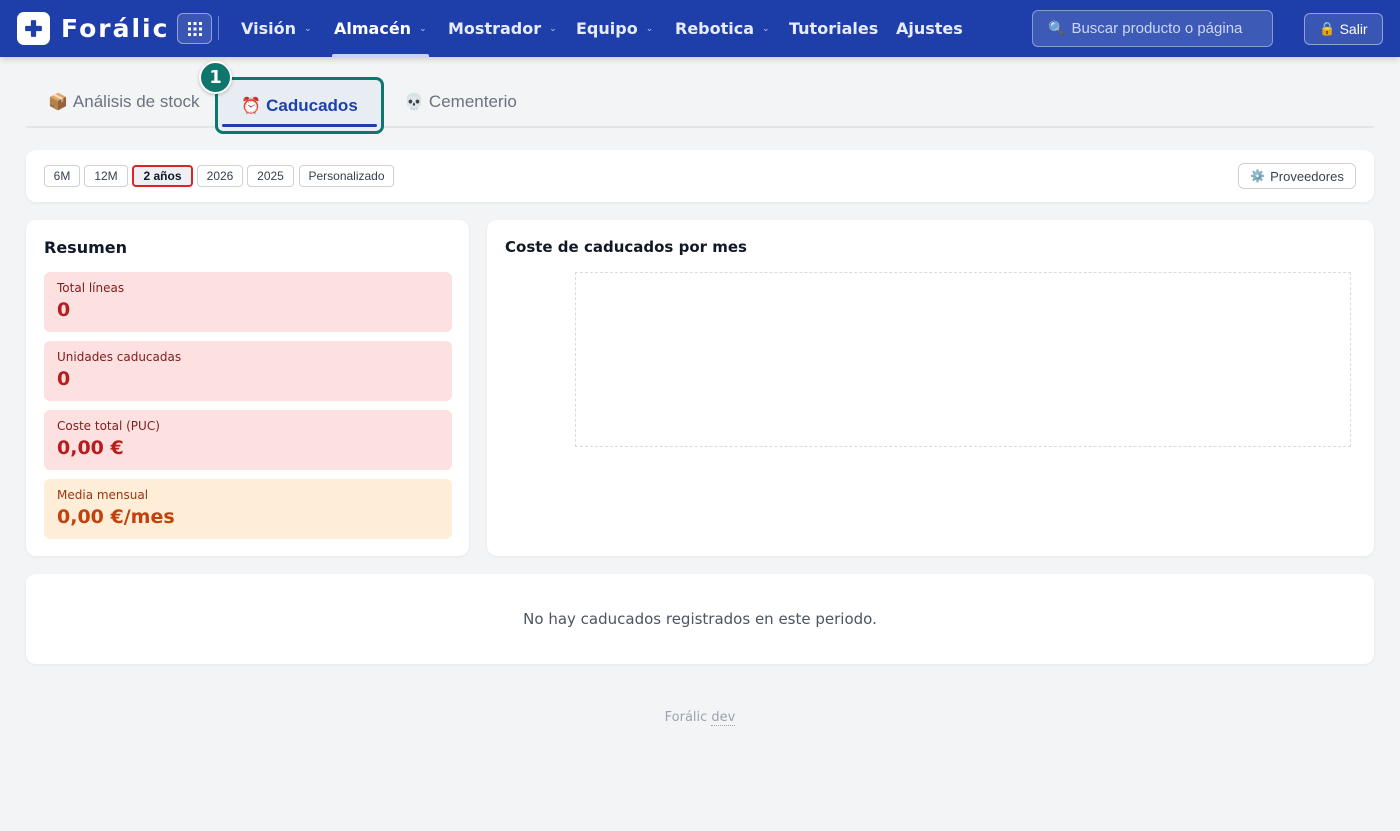 This screenshot has height=831, width=1400. I want to click on nav-item-label: Visión, so click(268, 28).